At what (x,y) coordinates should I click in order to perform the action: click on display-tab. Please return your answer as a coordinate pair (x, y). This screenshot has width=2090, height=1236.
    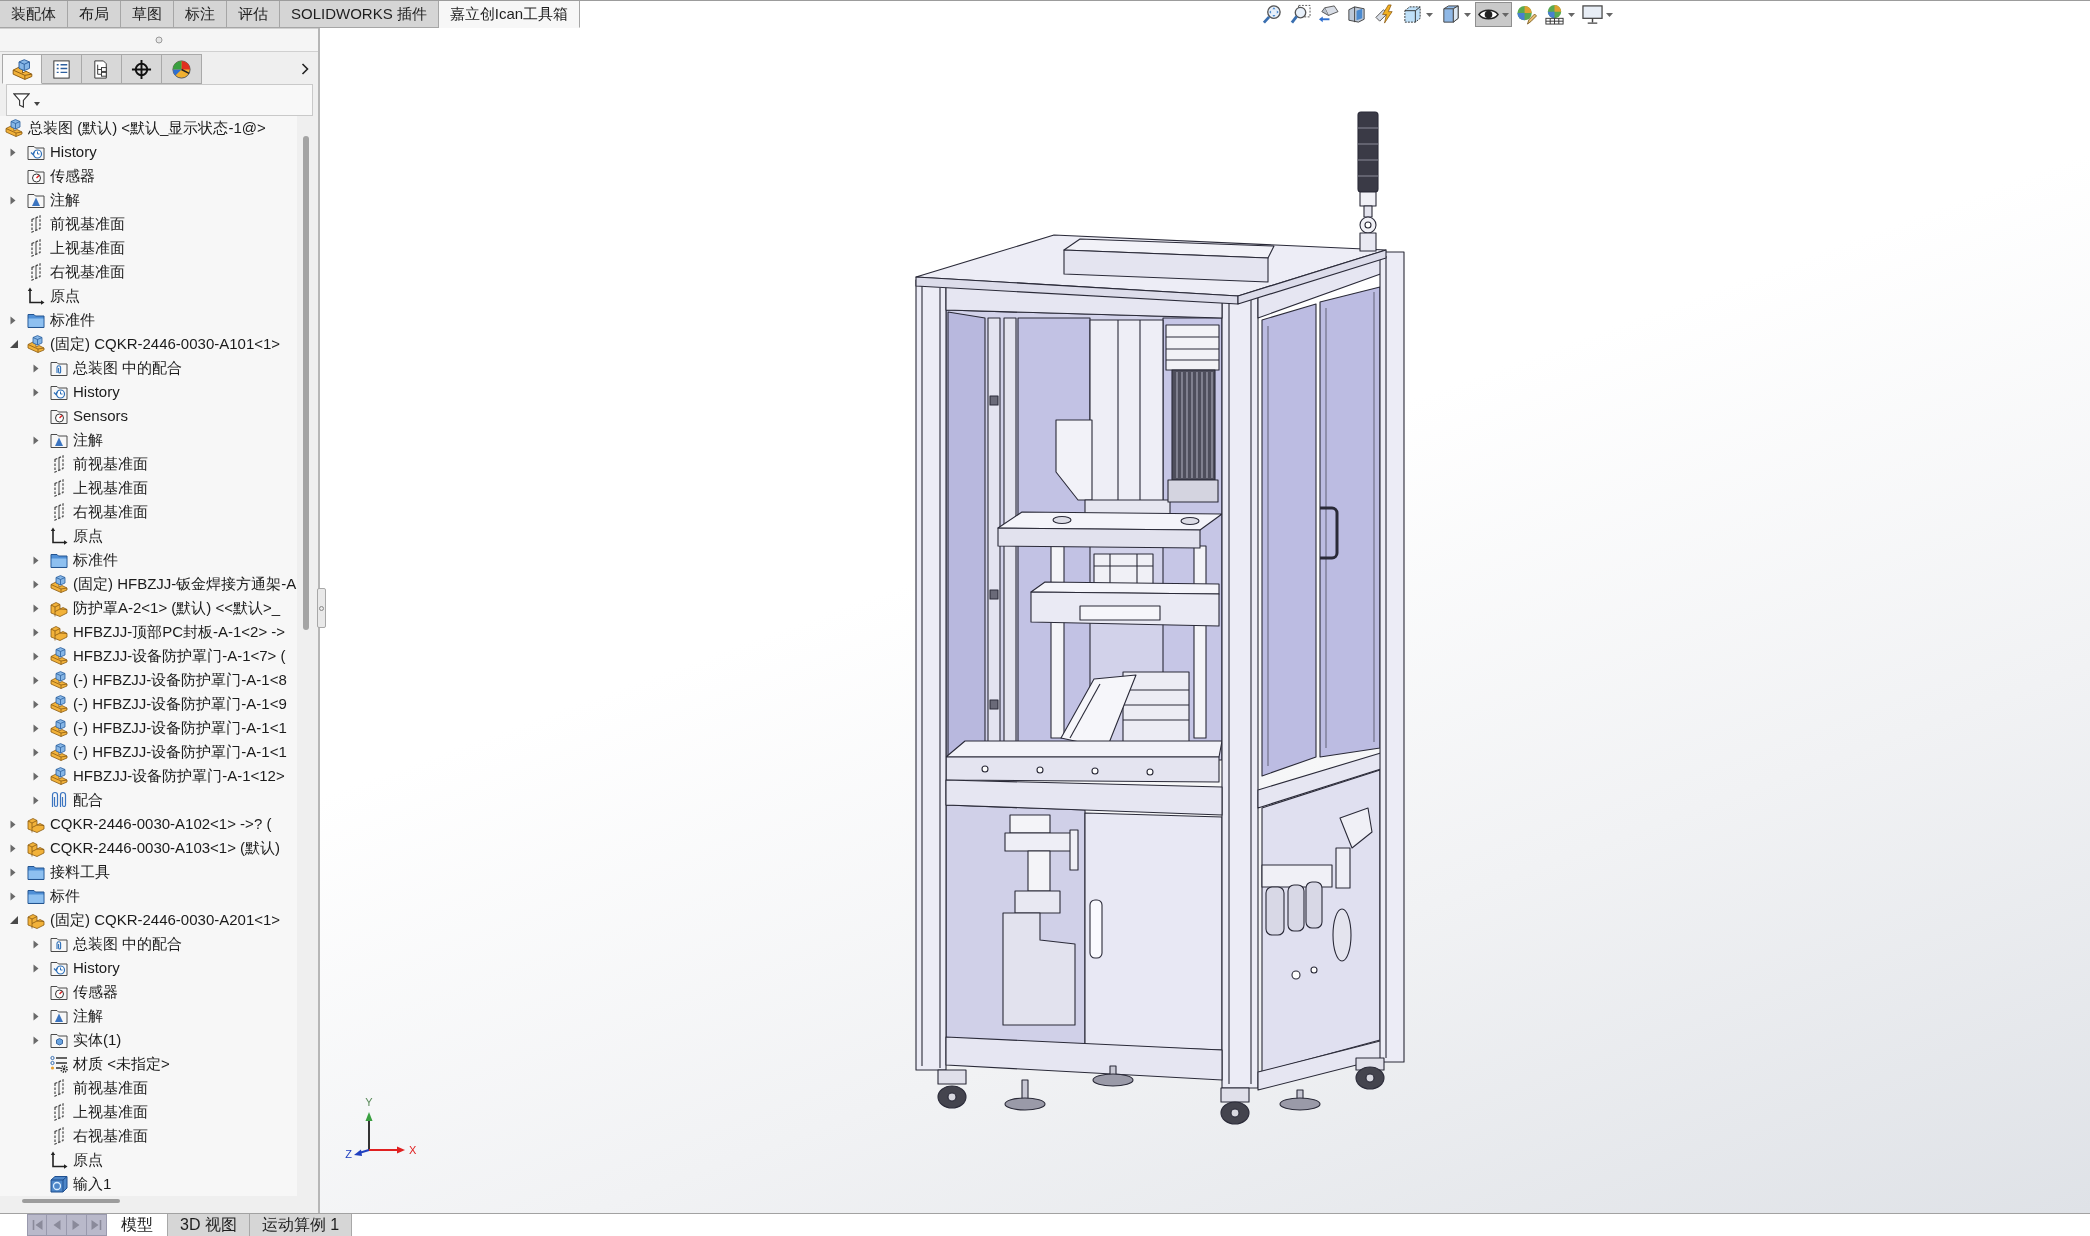
    Looking at the image, I should click on (182, 69).